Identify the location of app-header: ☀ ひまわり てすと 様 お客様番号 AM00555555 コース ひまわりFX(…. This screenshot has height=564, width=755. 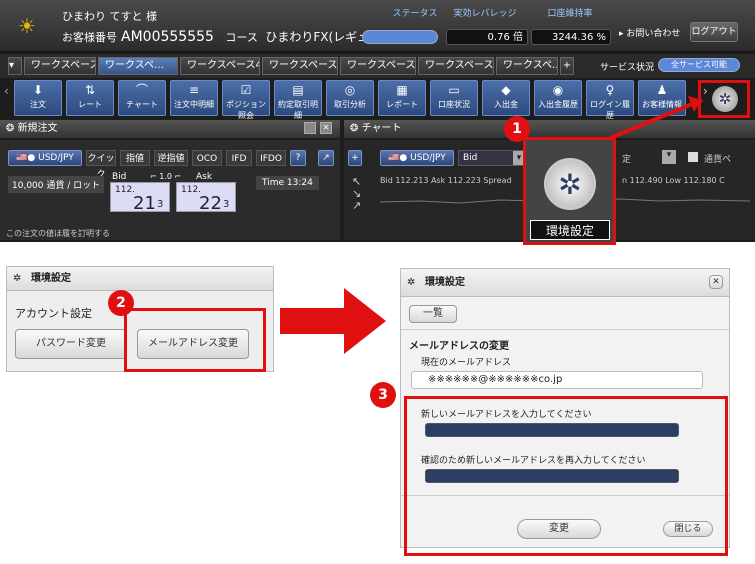
(377, 26).